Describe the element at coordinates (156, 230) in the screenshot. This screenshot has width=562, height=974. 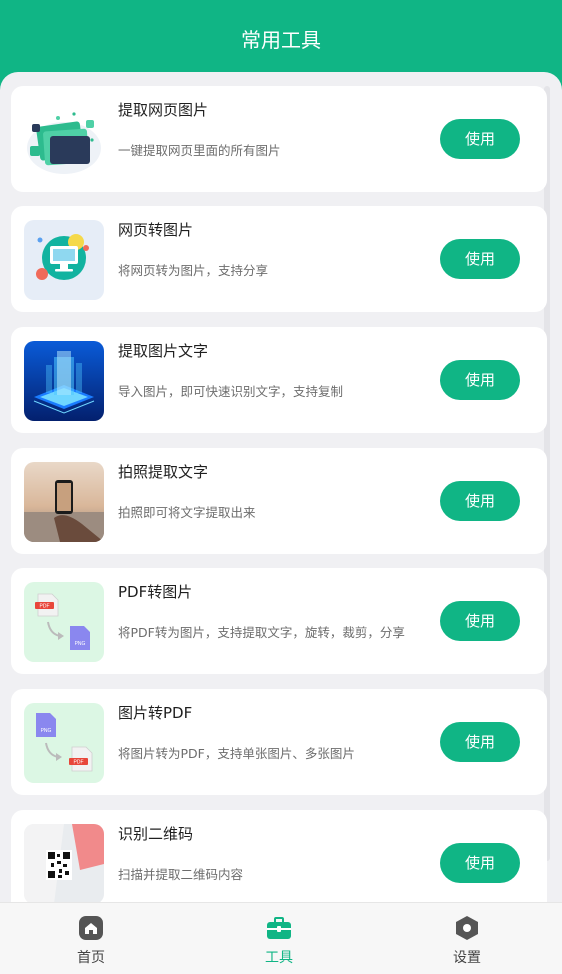
I see `tool-title: 网页转图片` at that location.